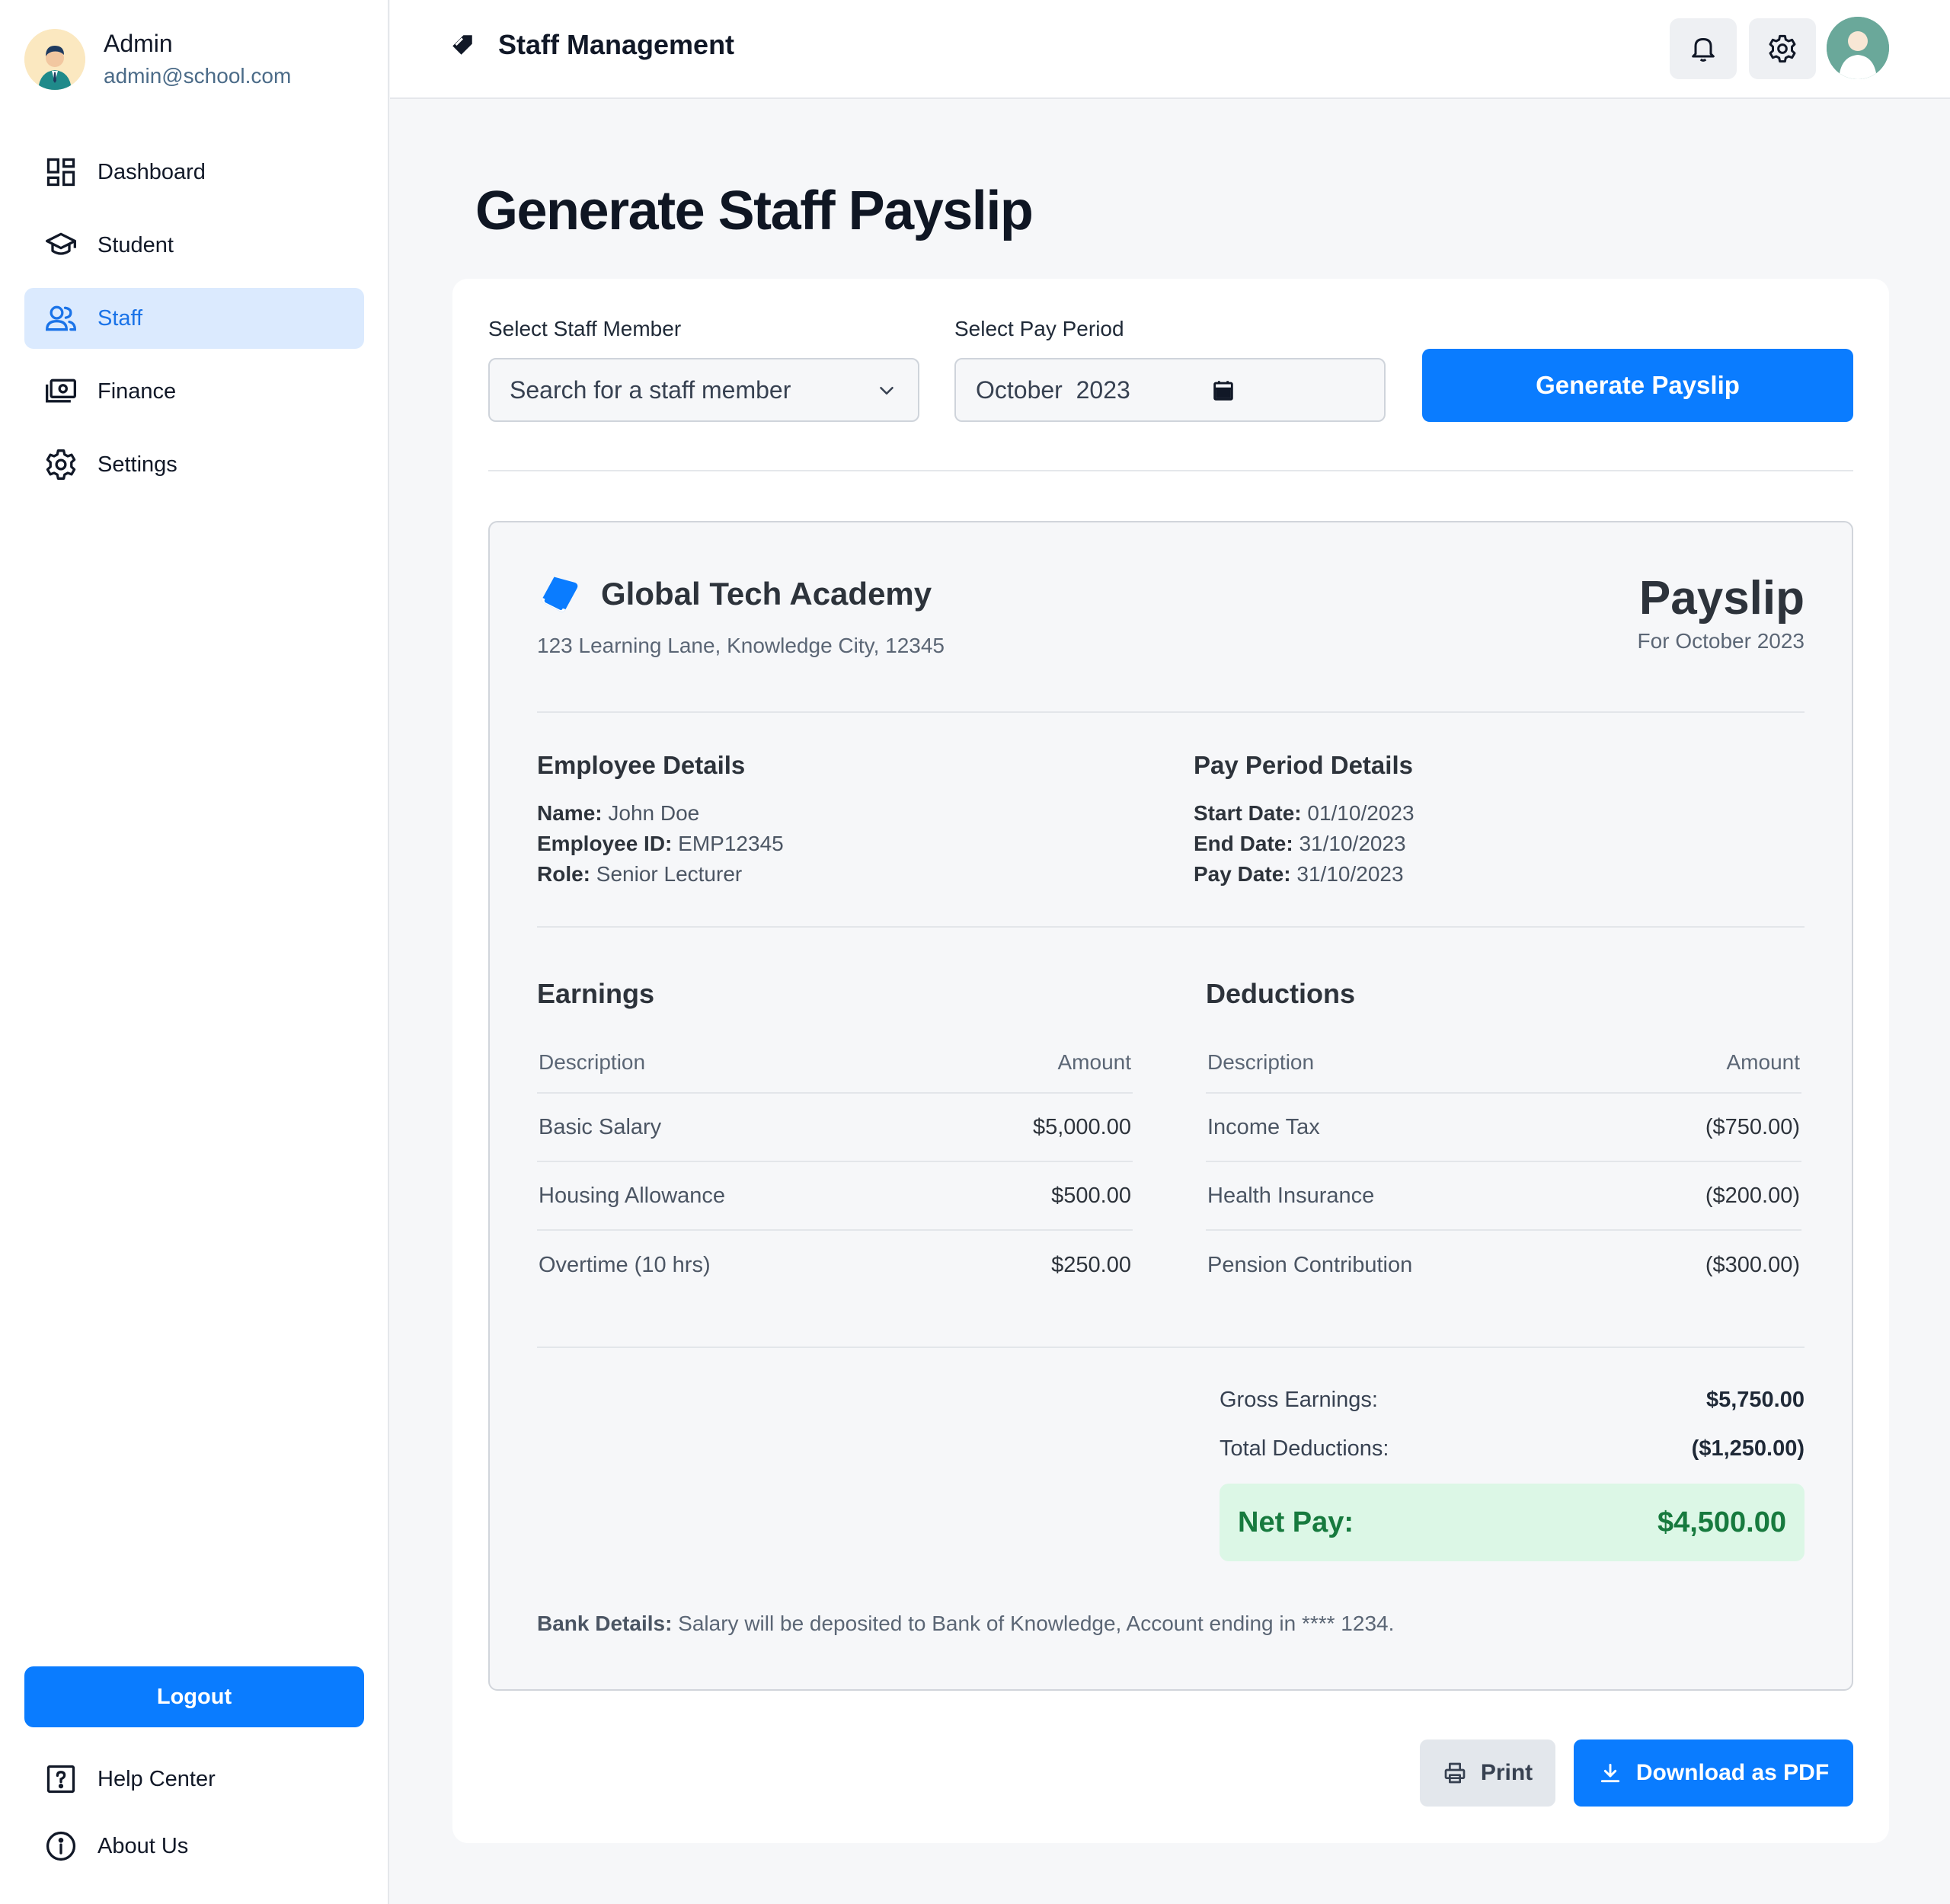 The height and width of the screenshot is (1904, 1950). I want to click on pay-period-input: October 2023, so click(1170, 390).